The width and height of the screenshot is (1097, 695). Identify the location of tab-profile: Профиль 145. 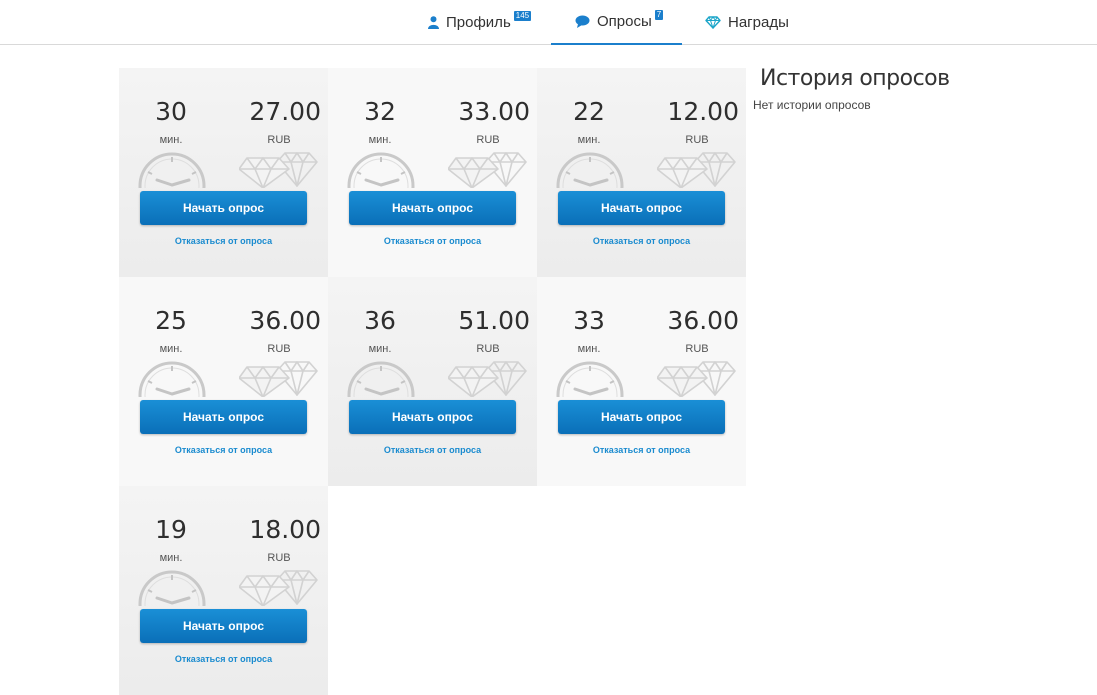
(480, 22).